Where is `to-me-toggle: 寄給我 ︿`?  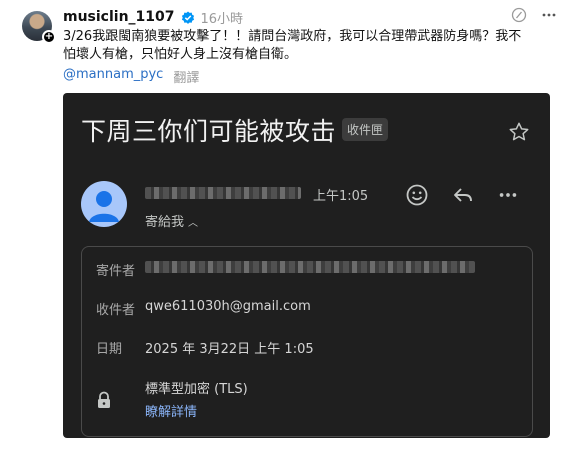 to-me-toggle: 寄給我 ︿ is located at coordinates (171, 220).